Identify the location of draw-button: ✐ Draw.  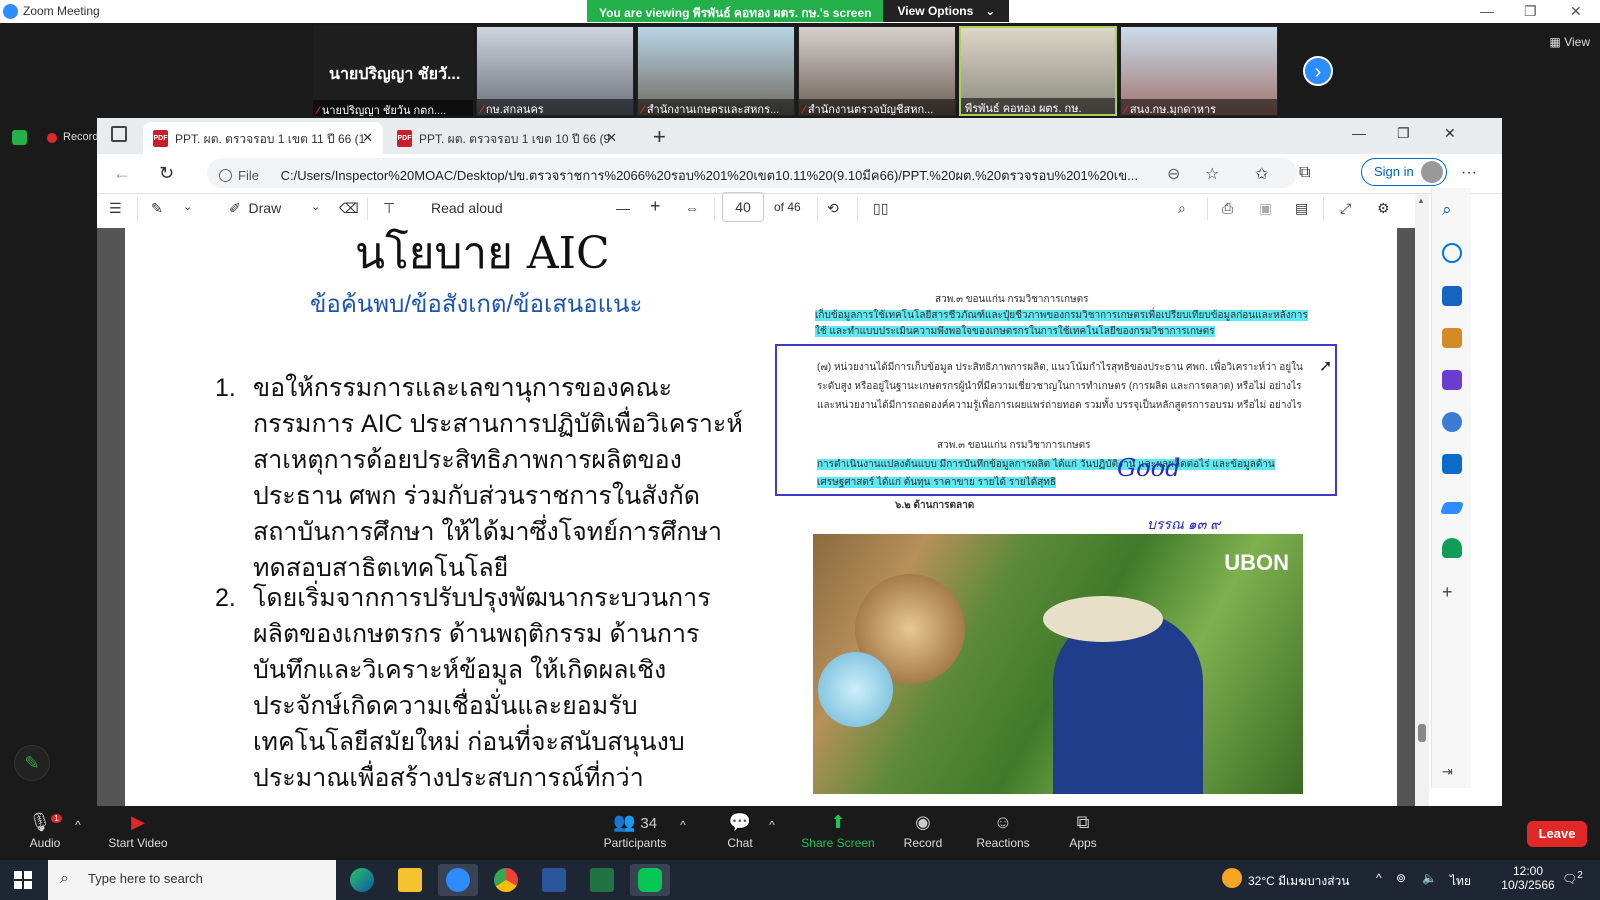
(255, 208).